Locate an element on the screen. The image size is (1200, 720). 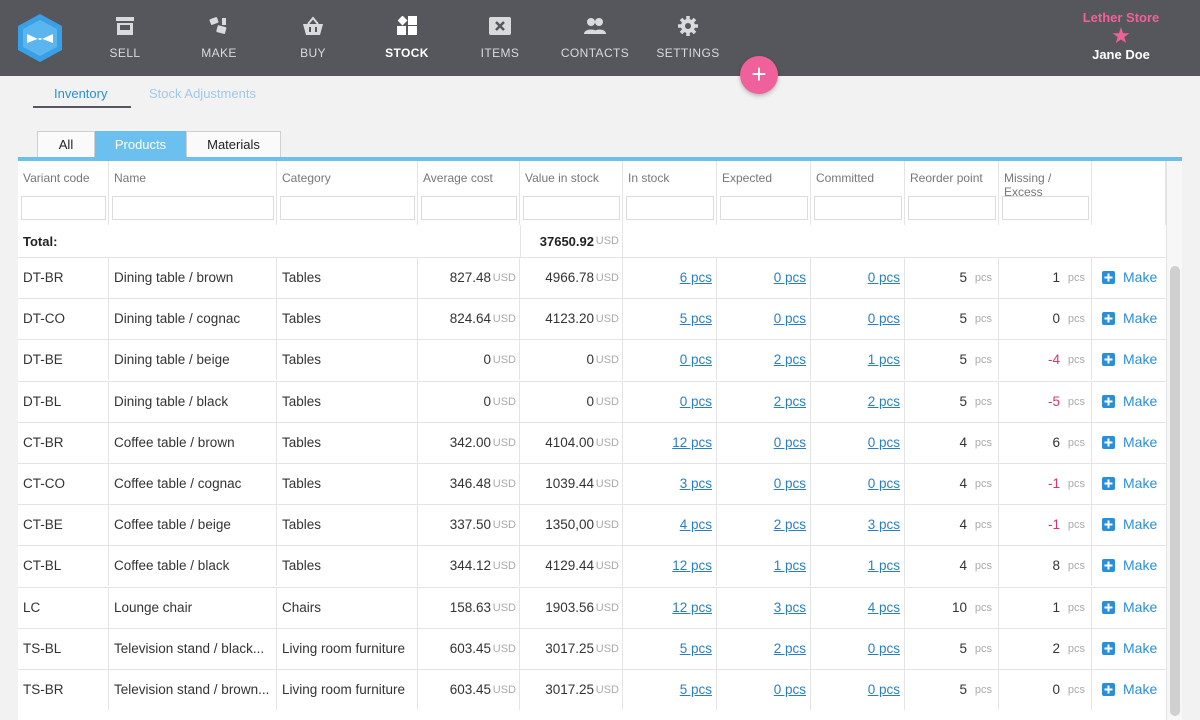
name-text: Dining table / beige is located at coordinates (172, 359).